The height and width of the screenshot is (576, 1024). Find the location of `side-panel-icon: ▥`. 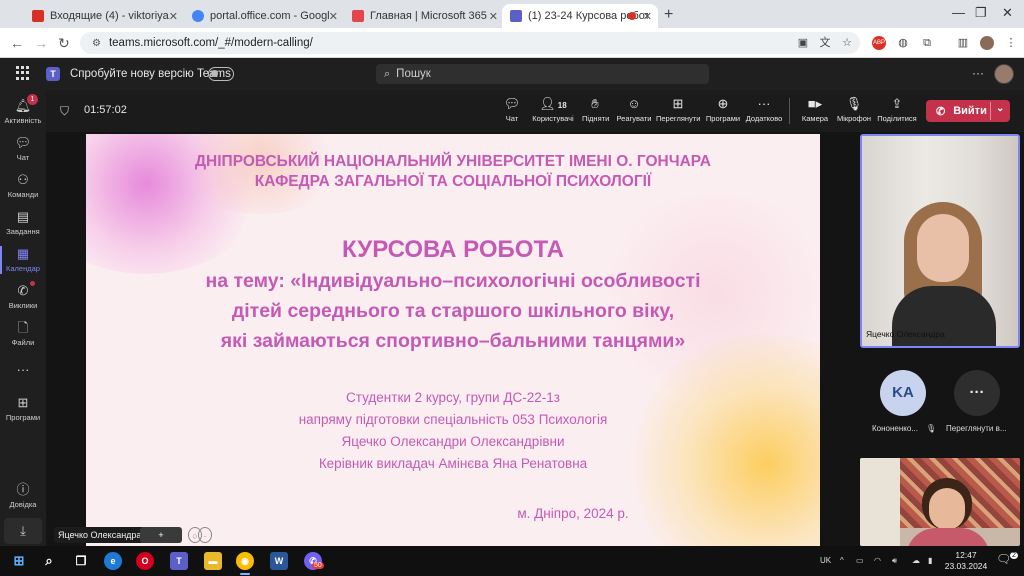

side-panel-icon: ▥ is located at coordinates (963, 43).